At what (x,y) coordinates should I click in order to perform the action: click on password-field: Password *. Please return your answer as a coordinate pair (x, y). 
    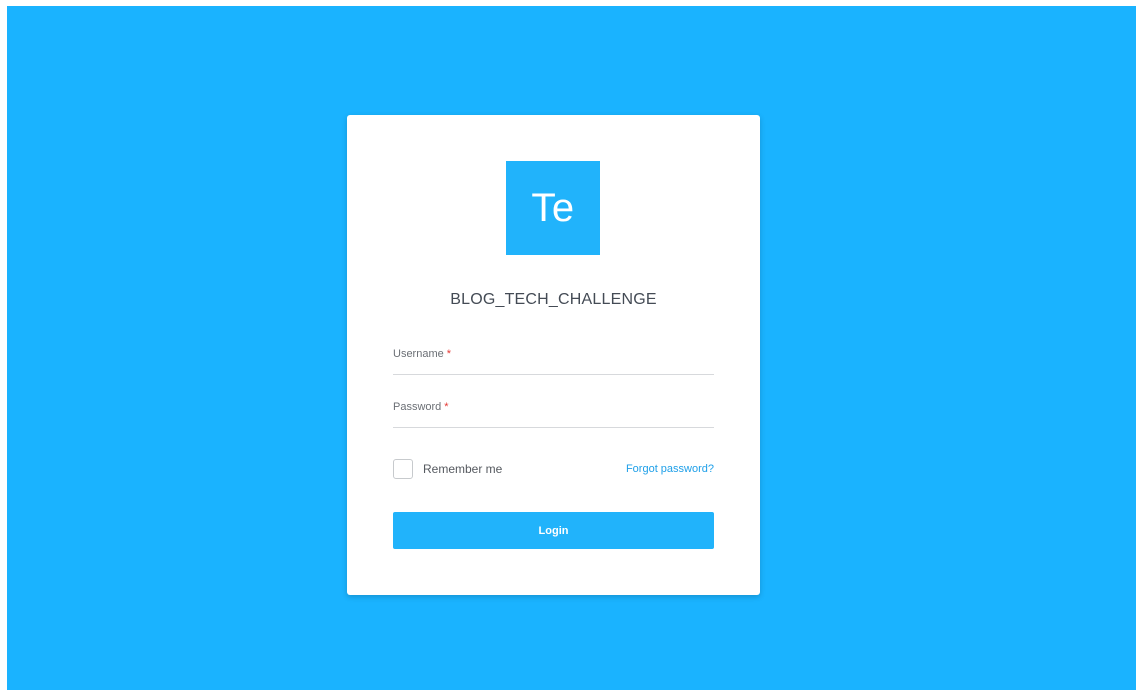
    Looking at the image, I should click on (555, 415).